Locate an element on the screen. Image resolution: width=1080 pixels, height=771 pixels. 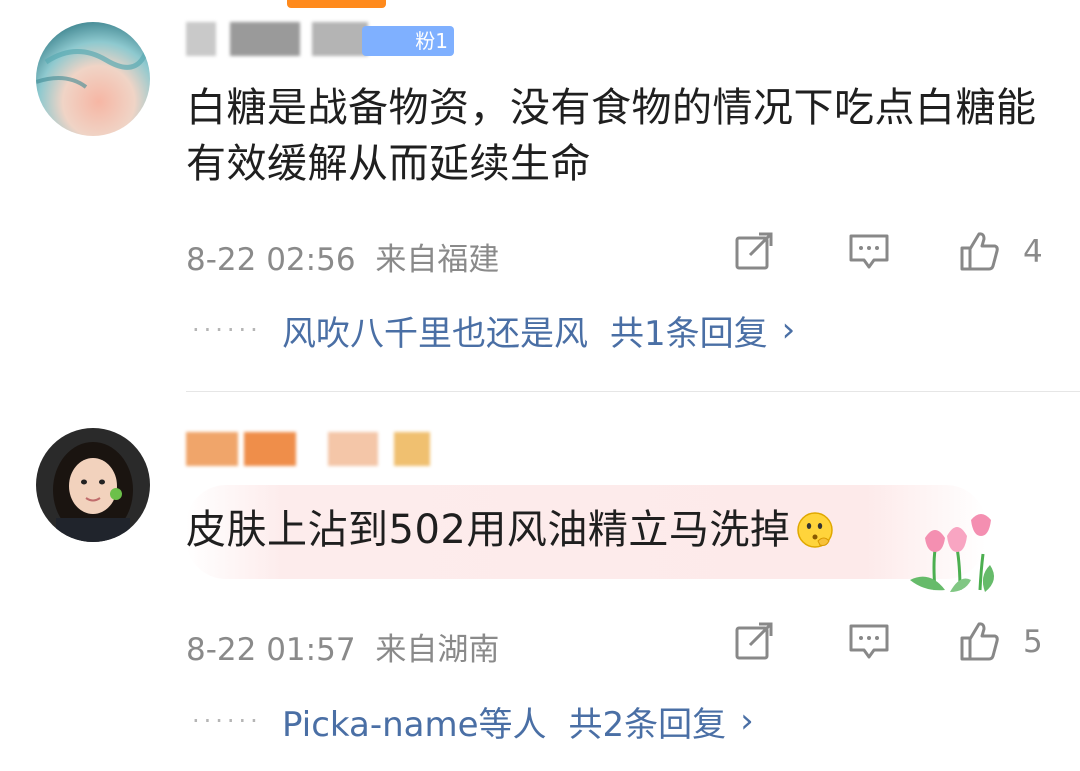
comment-meta: 8-22 02:56 来自福建 is located at coordinates (342, 256).